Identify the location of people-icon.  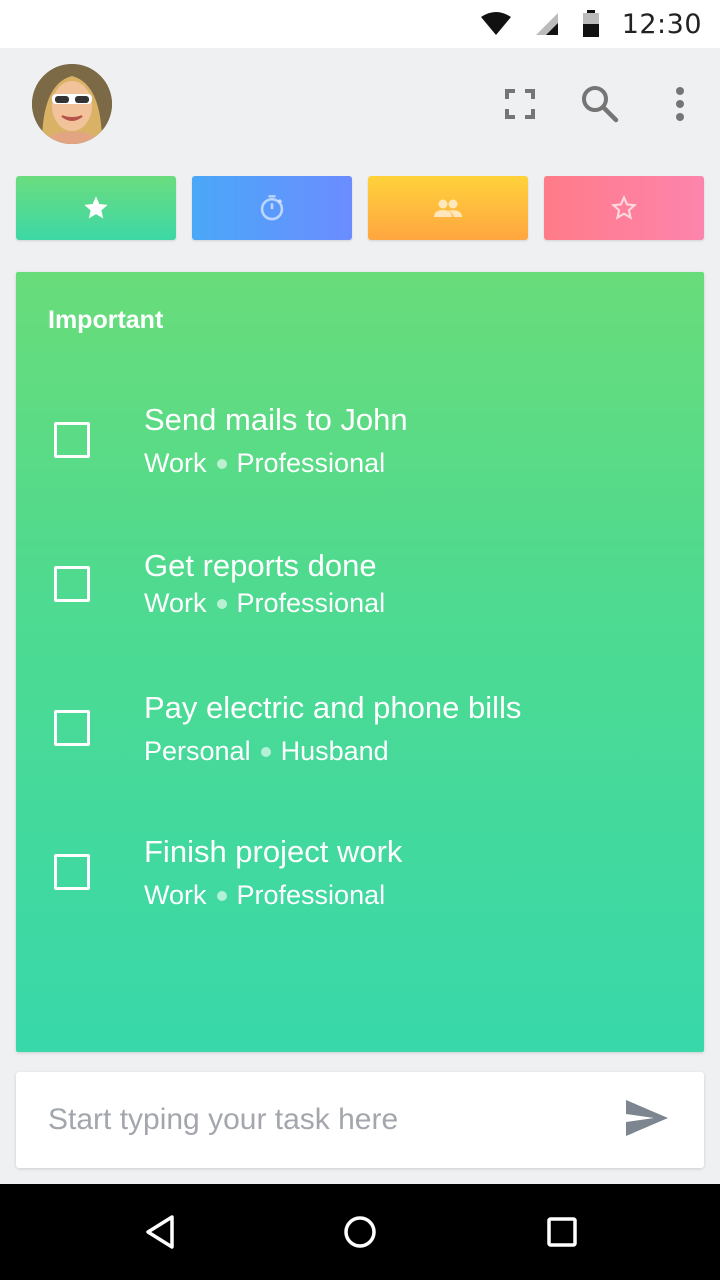
(448, 208).